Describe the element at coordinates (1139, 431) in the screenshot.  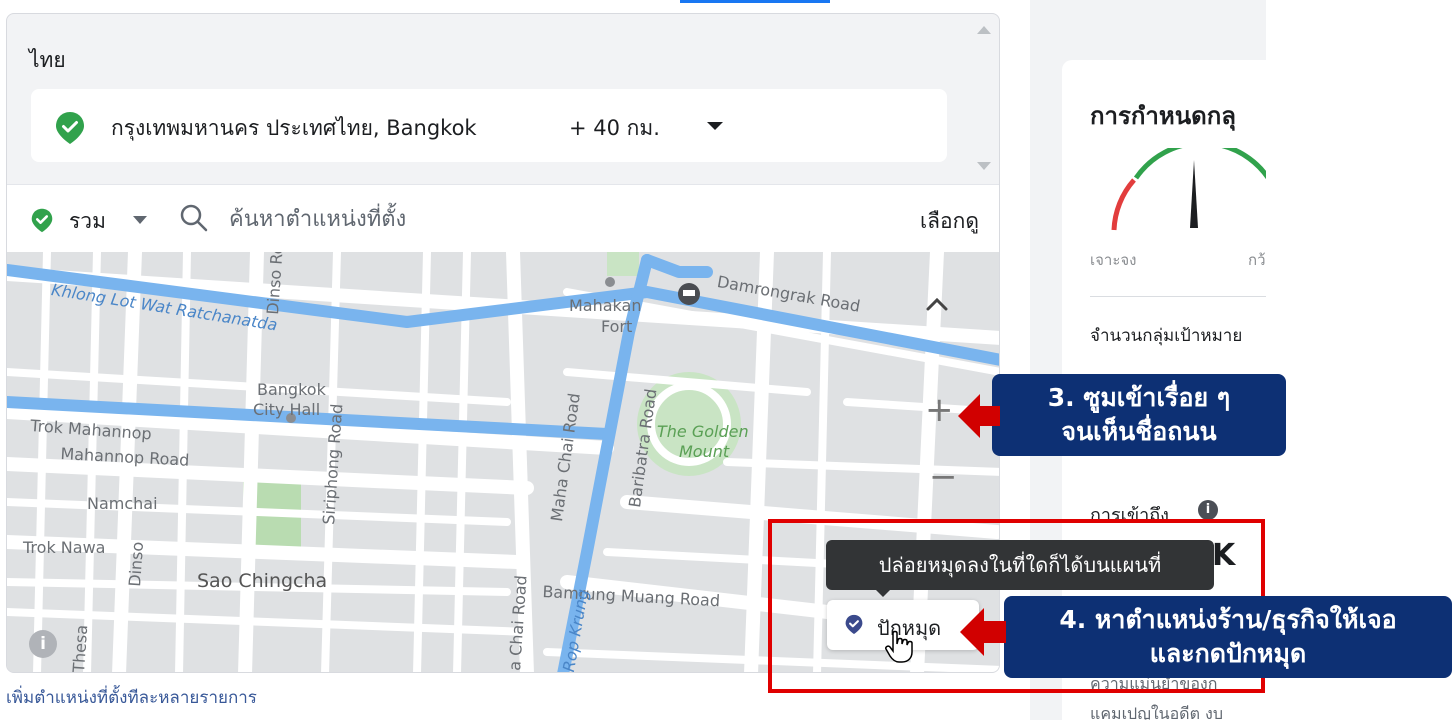
I see `step3-line2: จนเห็นชื่อถนน` at that location.